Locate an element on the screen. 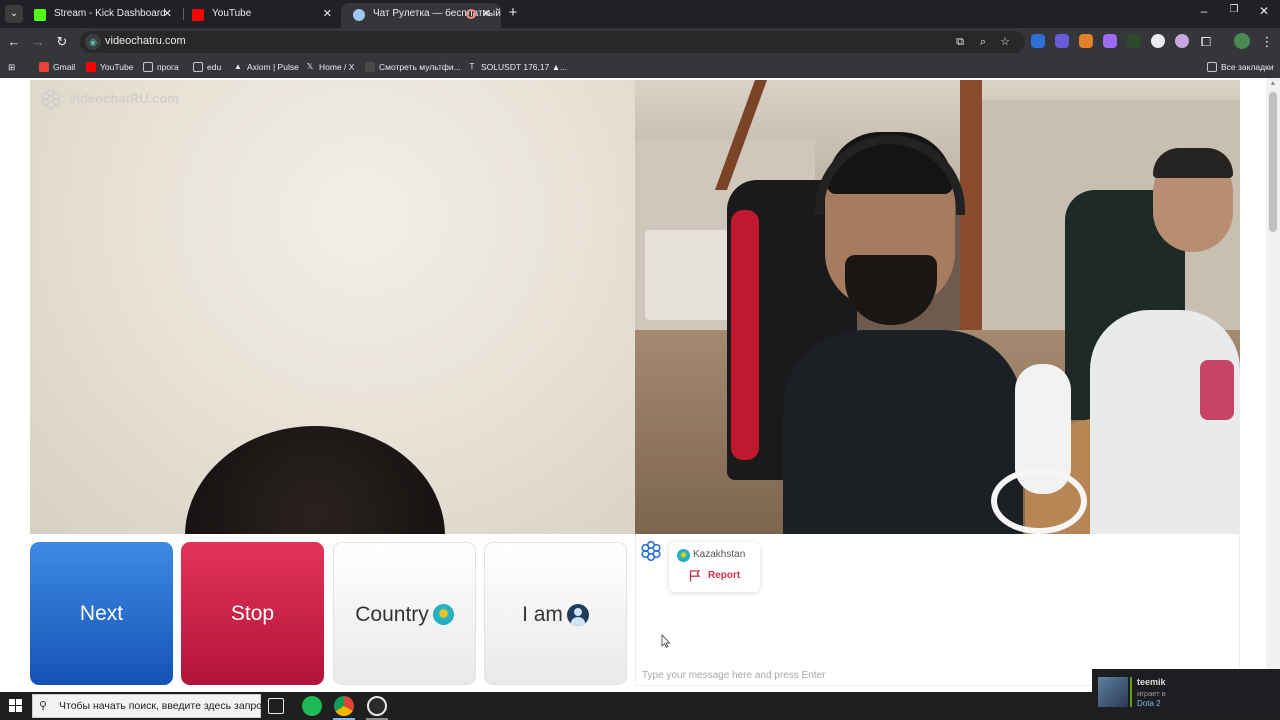  bookmark-label: YouTube is located at coordinates (117, 67).